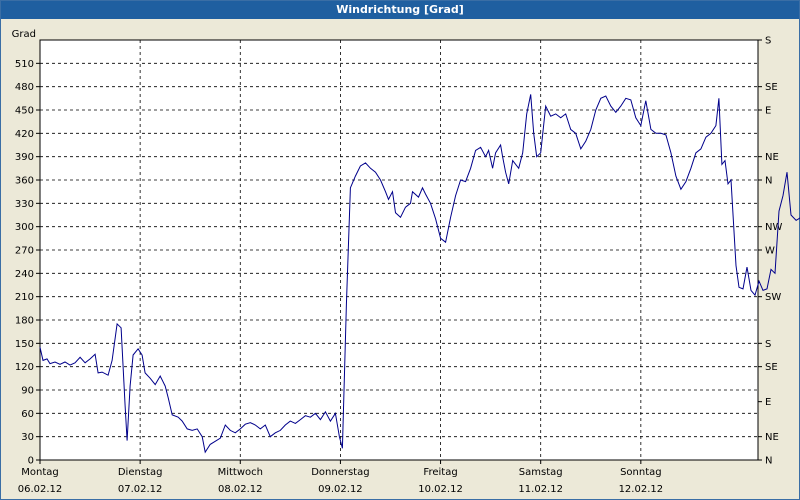  I want to click on y-tick-label: 90, so click(27, 391).